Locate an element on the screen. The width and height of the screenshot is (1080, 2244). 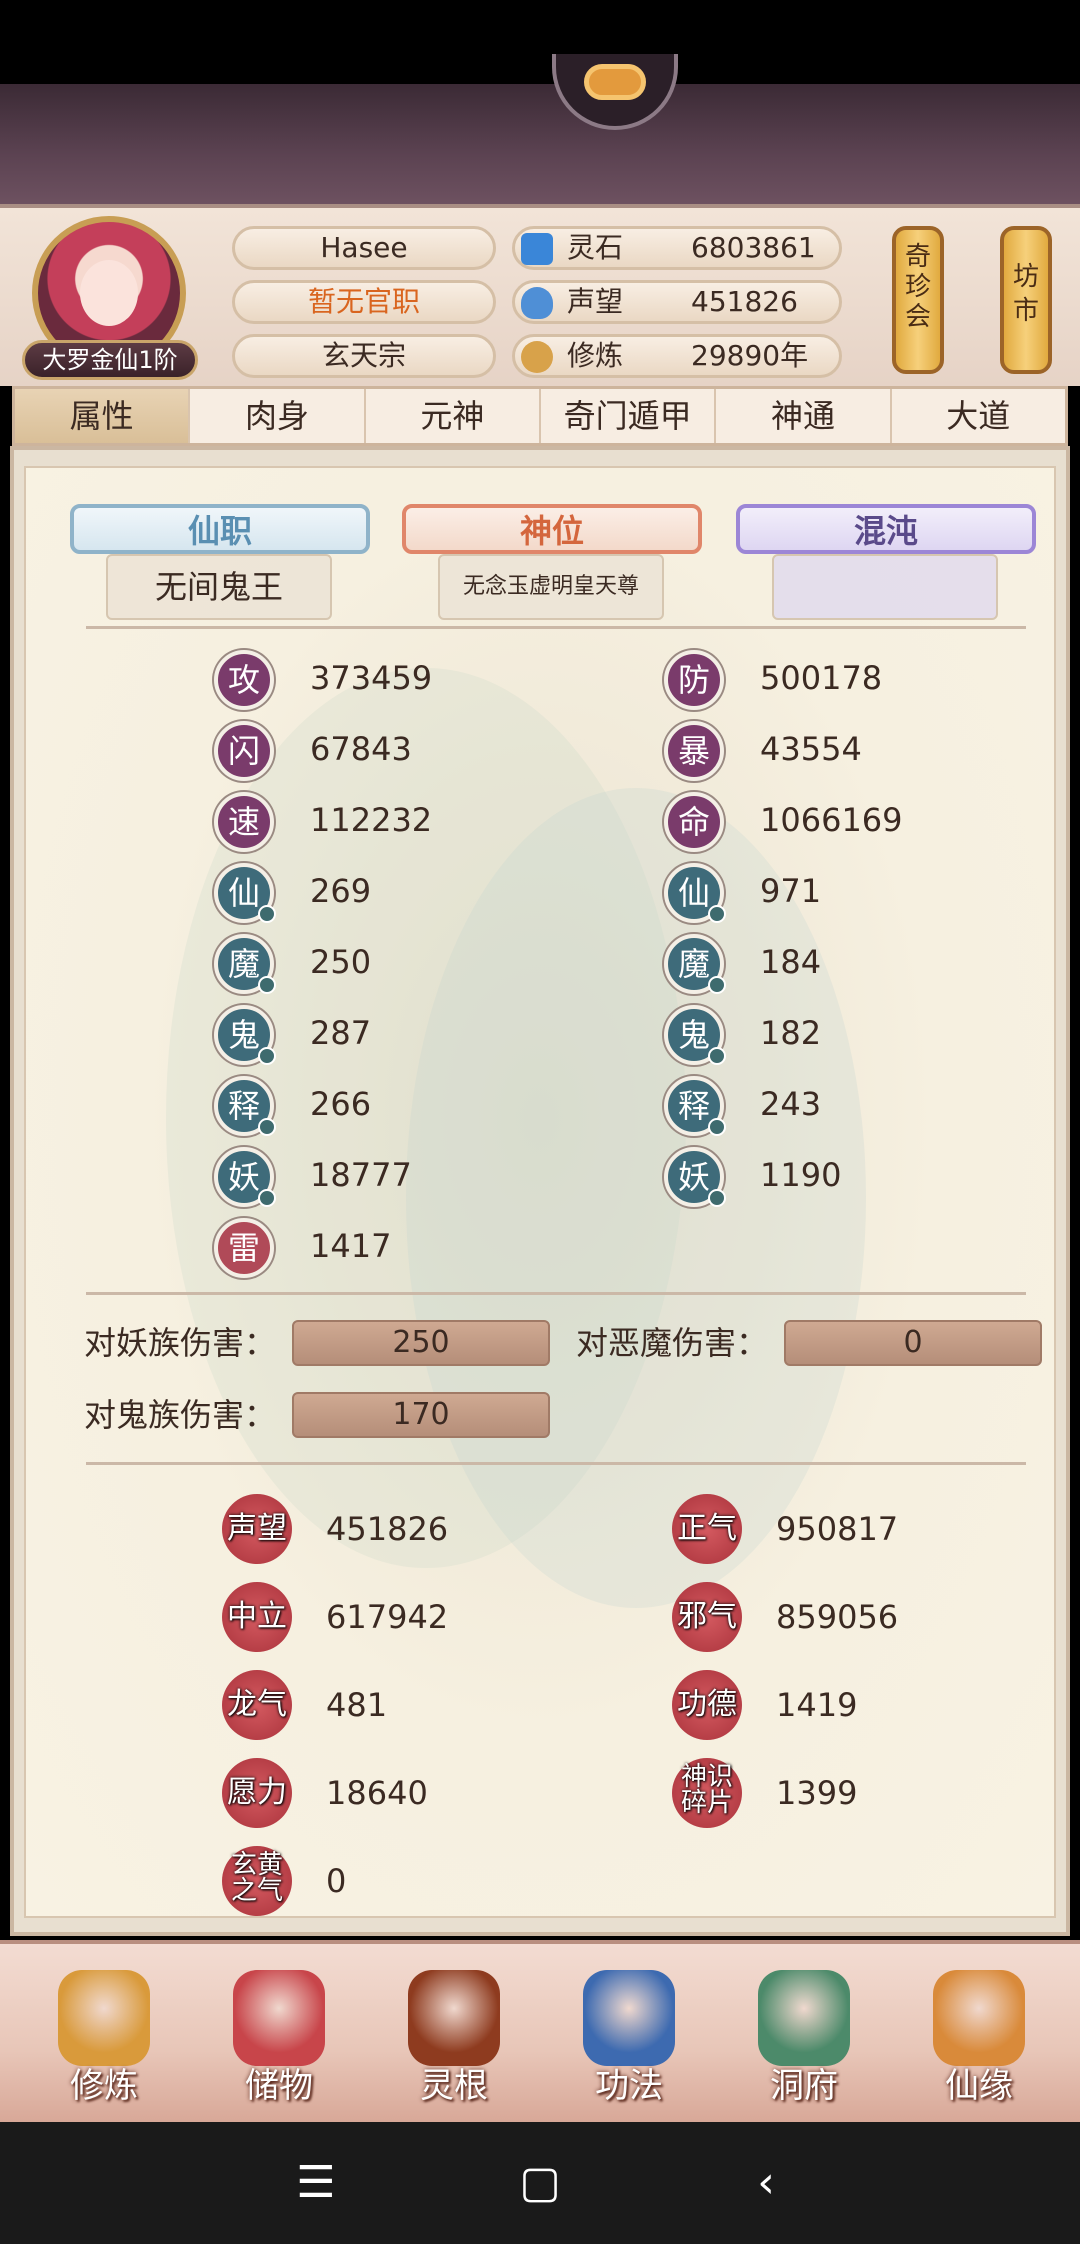
reputation-label: 功德 is located at coordinates (707, 1705).